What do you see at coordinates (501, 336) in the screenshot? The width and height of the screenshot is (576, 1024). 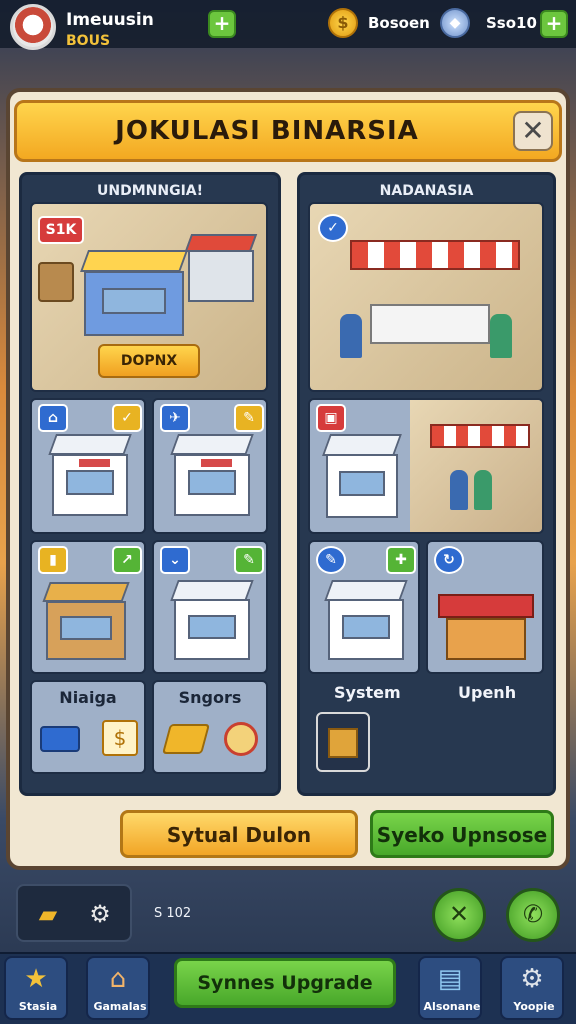 I see `vendor-icon` at bounding box center [501, 336].